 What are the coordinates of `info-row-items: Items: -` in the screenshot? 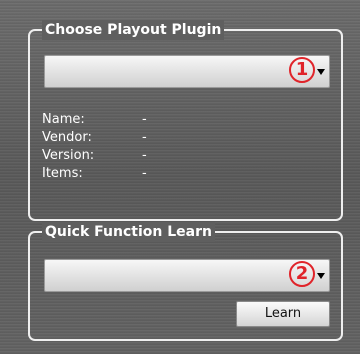 It's located at (142, 174).